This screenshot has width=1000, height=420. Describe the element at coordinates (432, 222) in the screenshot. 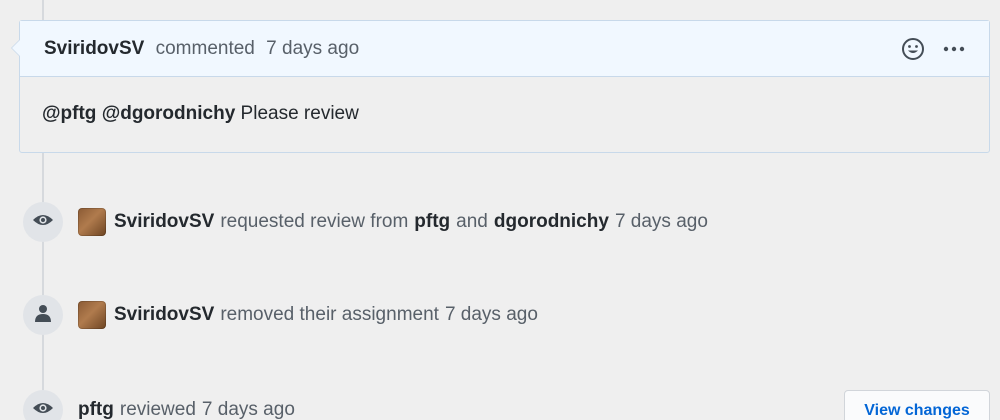

I see `event-user-pftg: pftg` at that location.